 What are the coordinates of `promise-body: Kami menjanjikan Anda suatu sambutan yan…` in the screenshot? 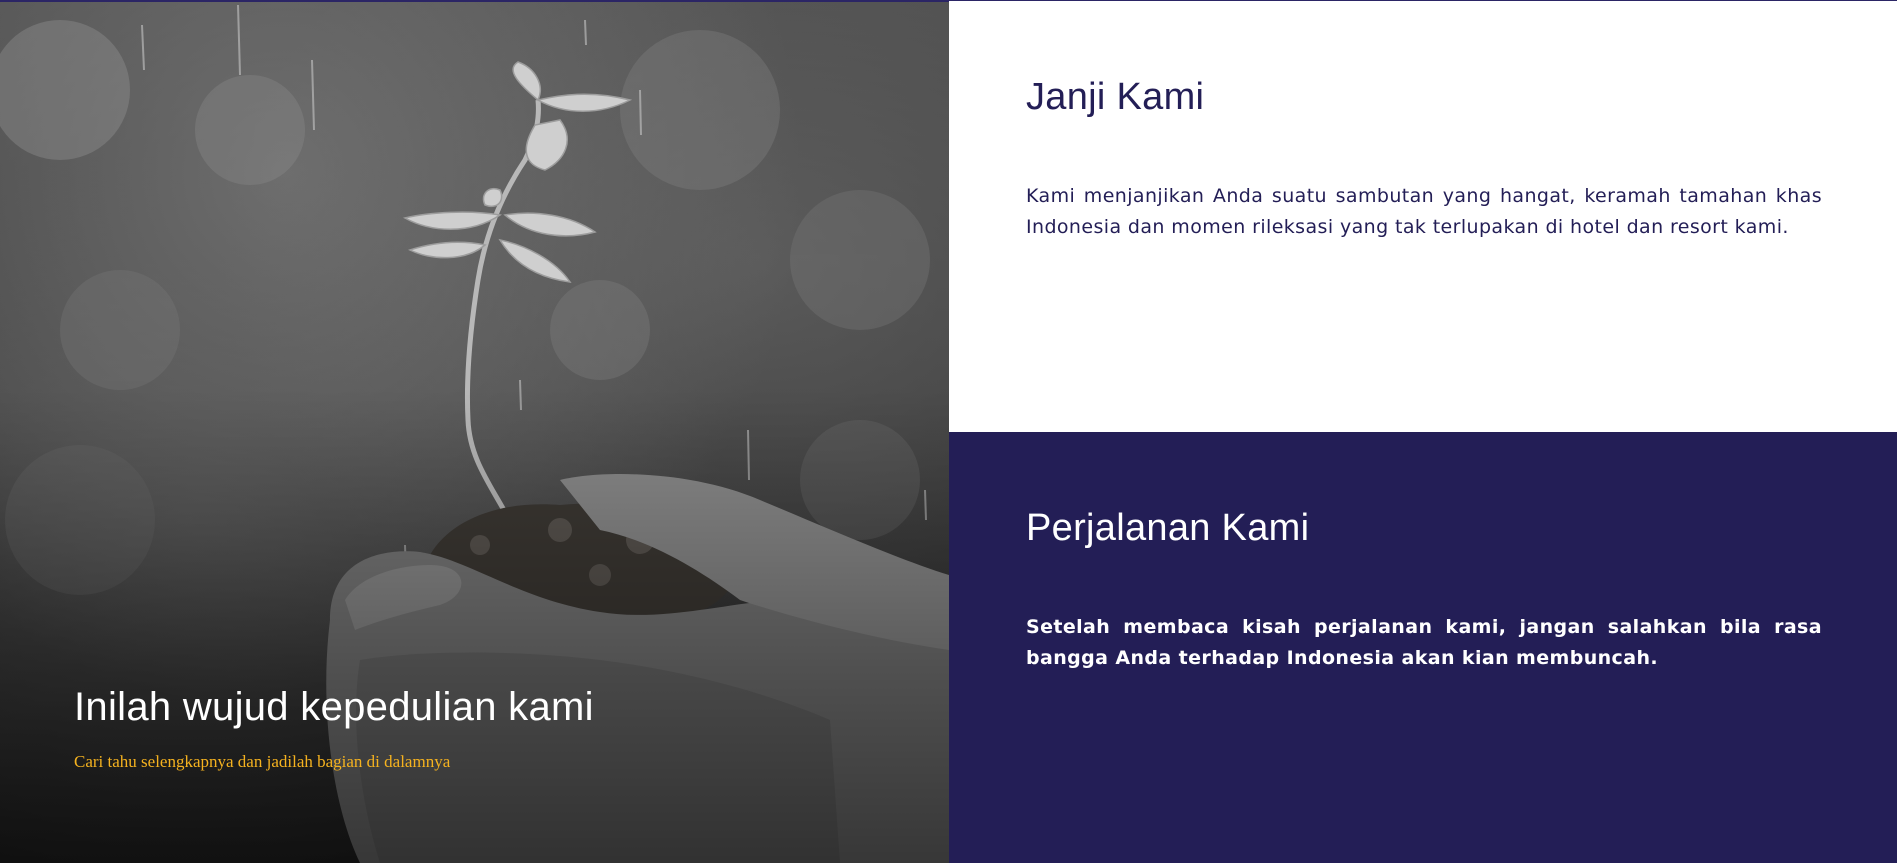 It's located at (1424, 211).